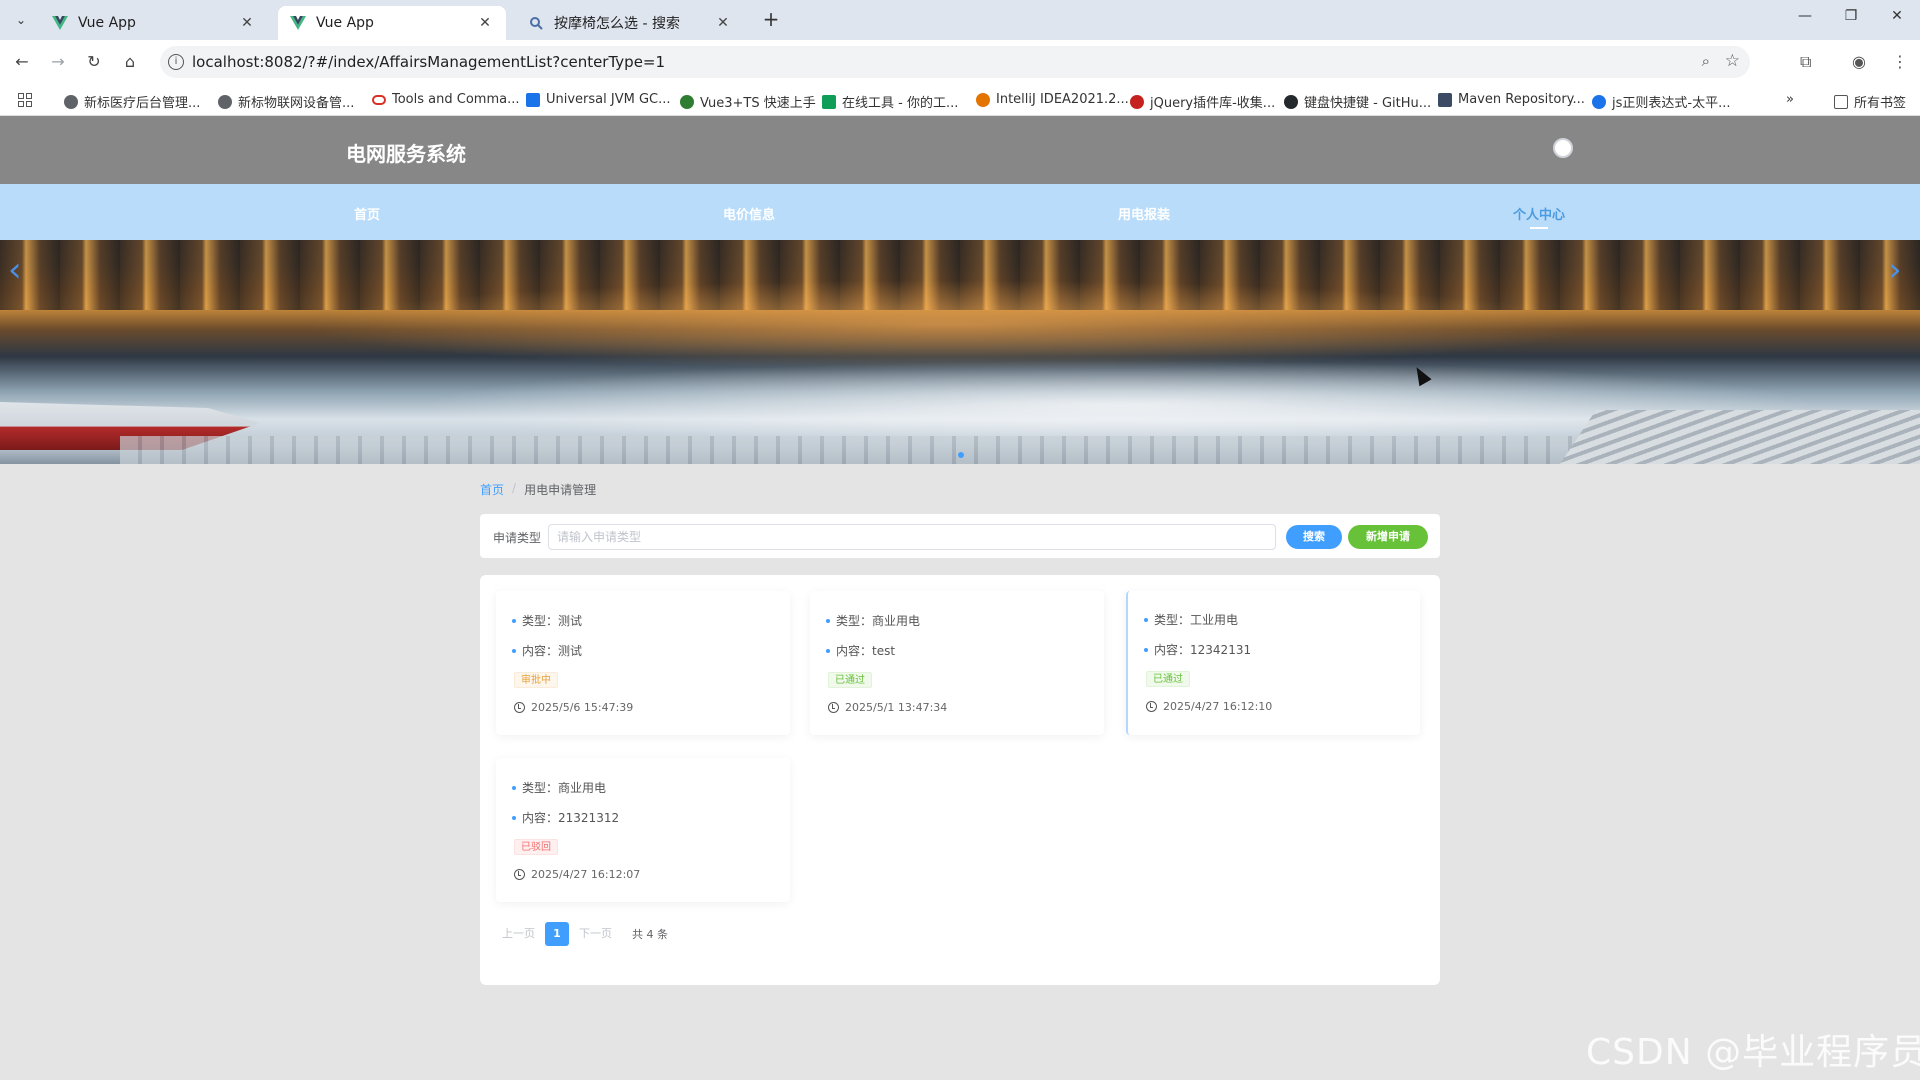 The image size is (1920, 1080). Describe the element at coordinates (536, 680) in the screenshot. I see `status-badge: 审批中` at that location.